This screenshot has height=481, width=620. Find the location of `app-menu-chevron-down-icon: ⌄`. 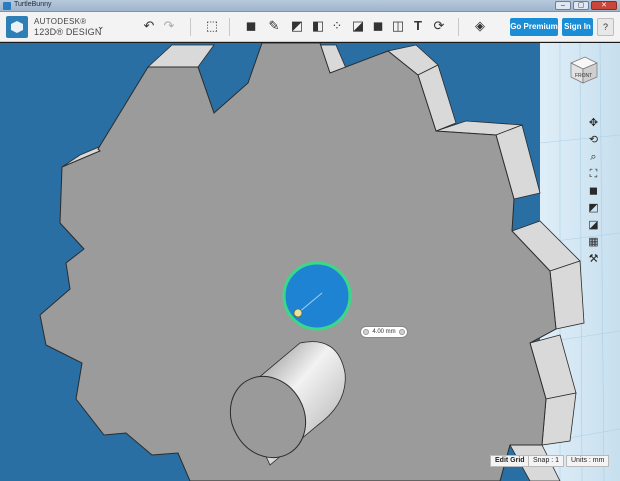

app-menu-chevron-down-icon: ⌄ is located at coordinates (101, 26).